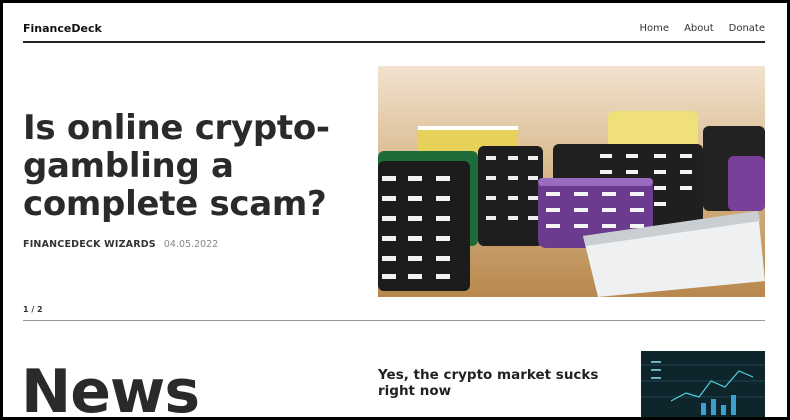 The image size is (790, 420). Describe the element at coordinates (110, 387) in the screenshot. I see `news-heading: News` at that location.